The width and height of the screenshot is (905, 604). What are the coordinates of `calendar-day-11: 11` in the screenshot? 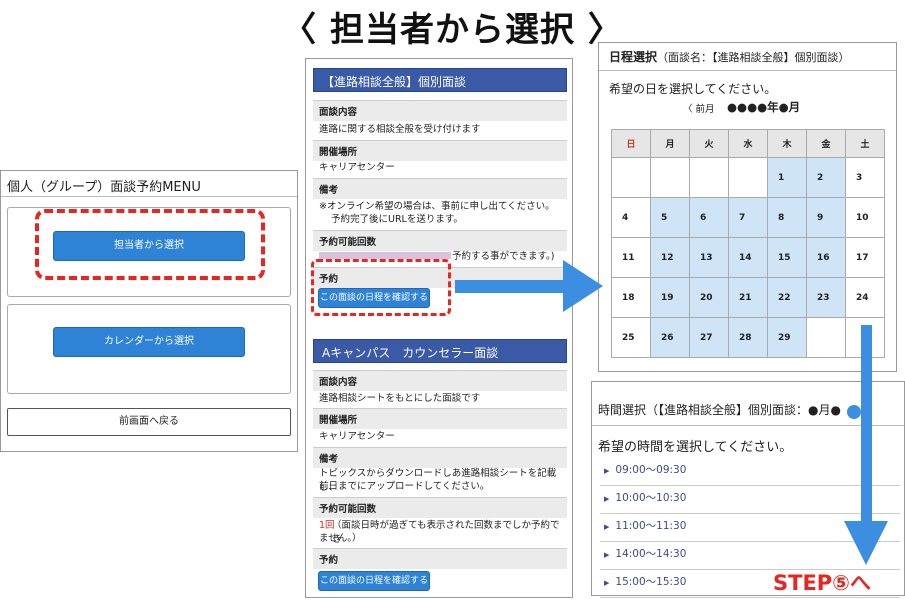 It's located at (631, 257).